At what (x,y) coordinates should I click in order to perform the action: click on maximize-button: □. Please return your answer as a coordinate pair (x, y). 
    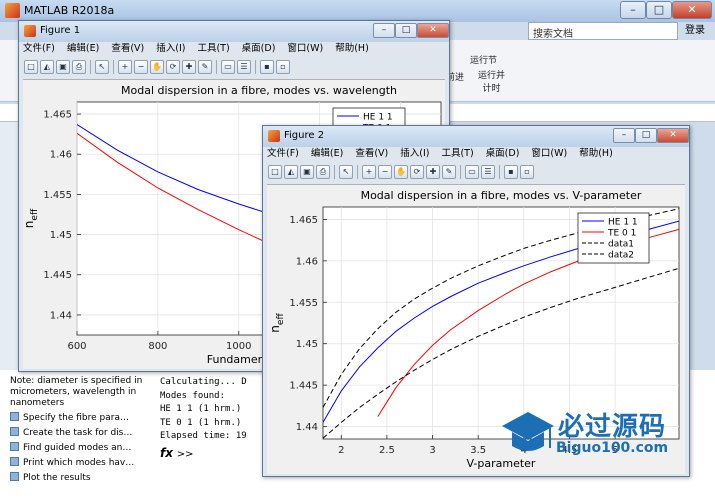
    Looking at the image, I should click on (659, 10).